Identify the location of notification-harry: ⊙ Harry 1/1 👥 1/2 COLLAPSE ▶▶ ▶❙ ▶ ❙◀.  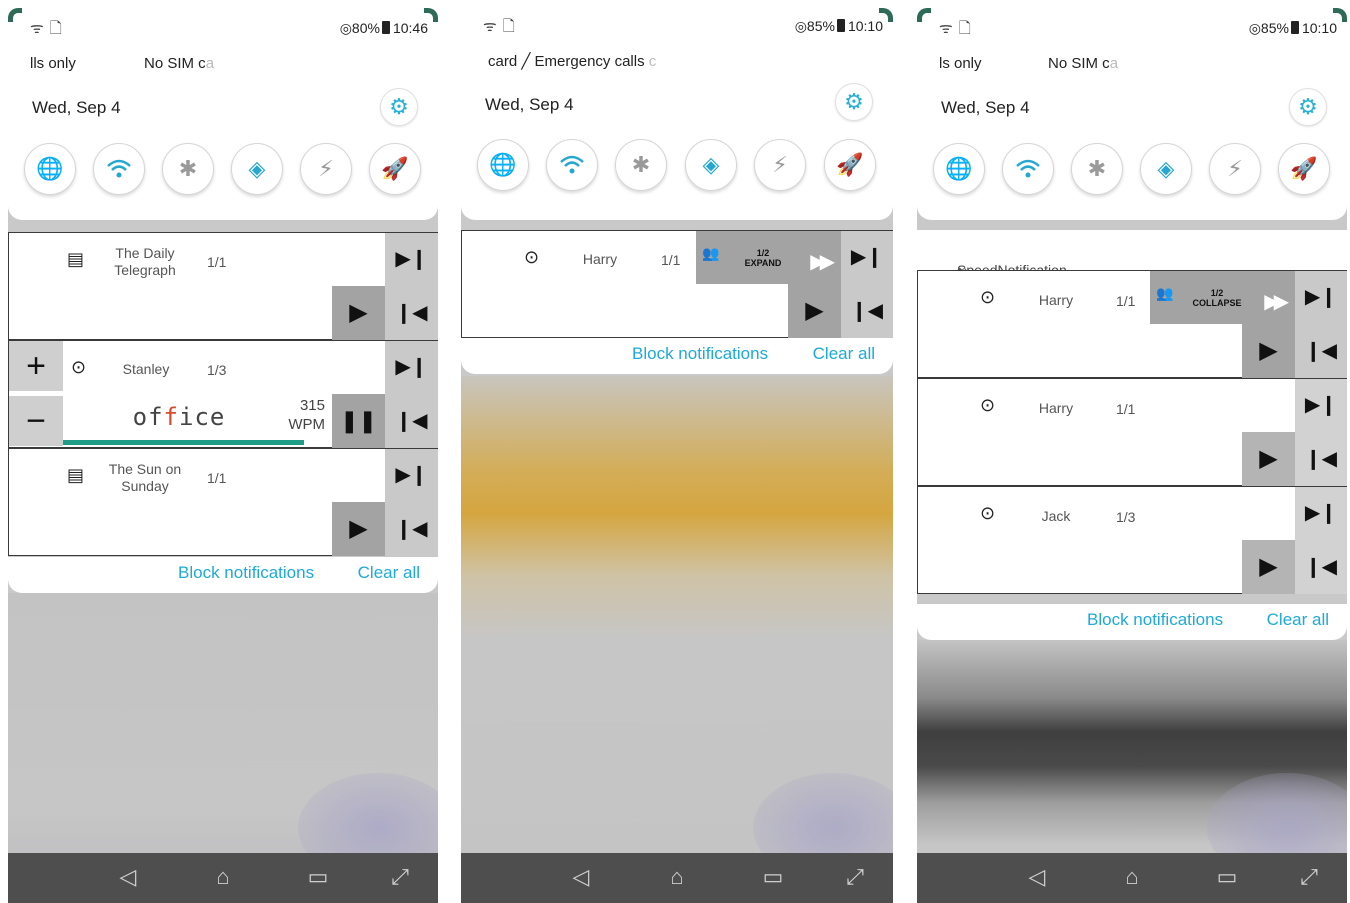
(1132, 324).